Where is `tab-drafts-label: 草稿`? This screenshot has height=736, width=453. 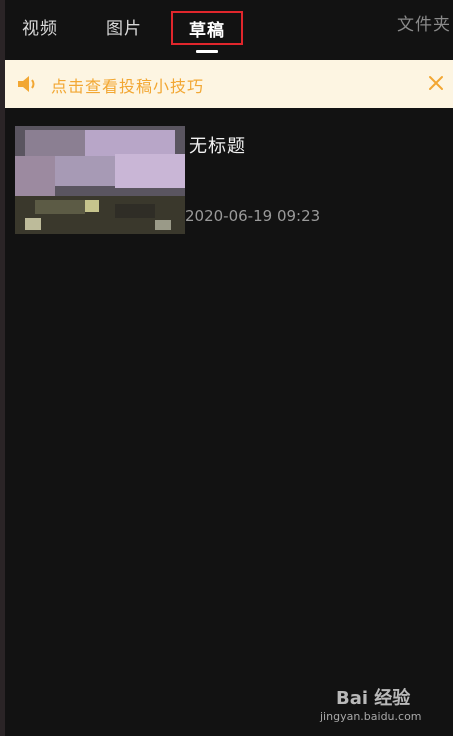 tab-drafts-label: 草稿 is located at coordinates (207, 30).